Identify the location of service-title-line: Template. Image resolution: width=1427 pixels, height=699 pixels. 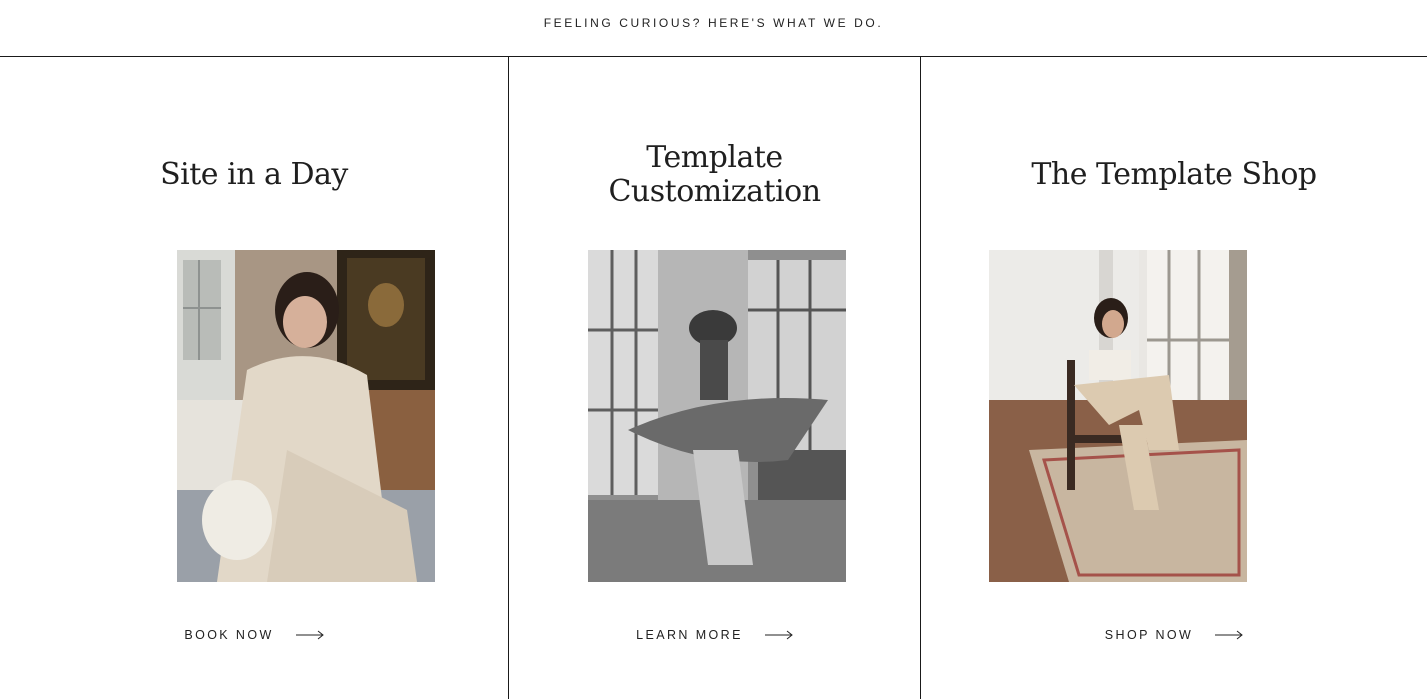
(714, 157).